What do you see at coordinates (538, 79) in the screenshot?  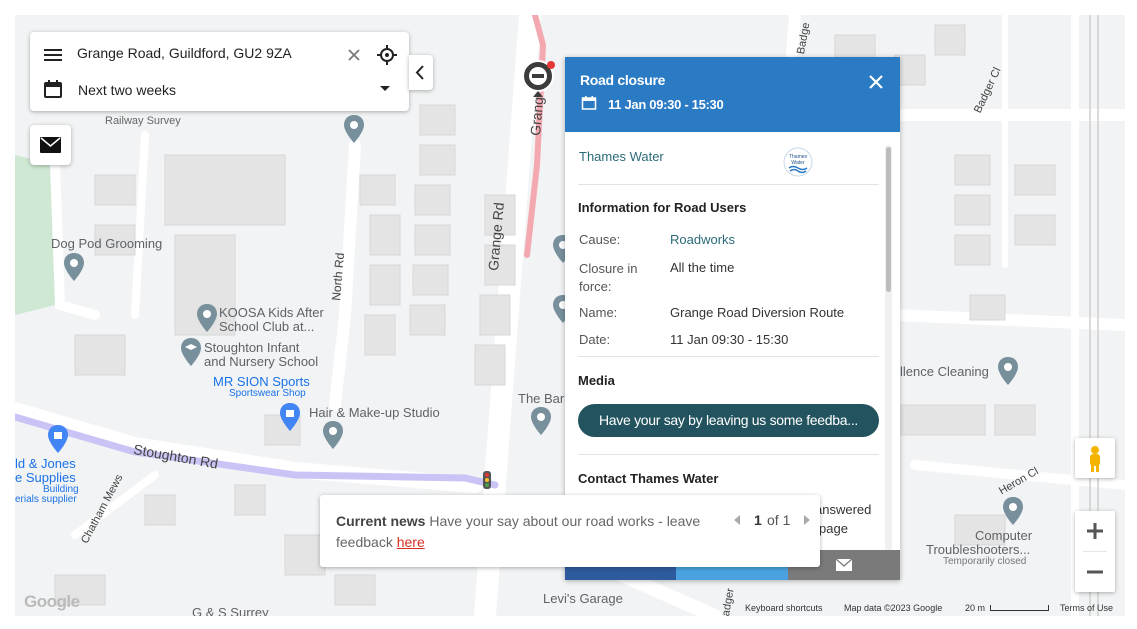 I see `road-closure-marker-icon` at bounding box center [538, 79].